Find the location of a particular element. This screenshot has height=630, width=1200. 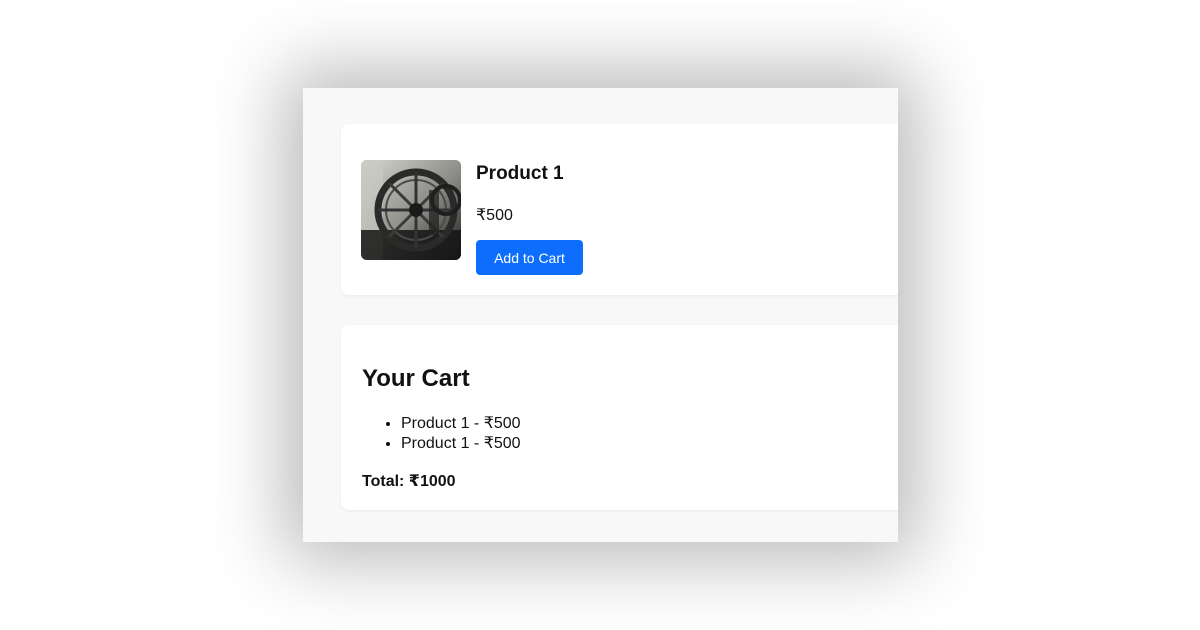

cart-title: Your Cart is located at coordinates (416, 378).